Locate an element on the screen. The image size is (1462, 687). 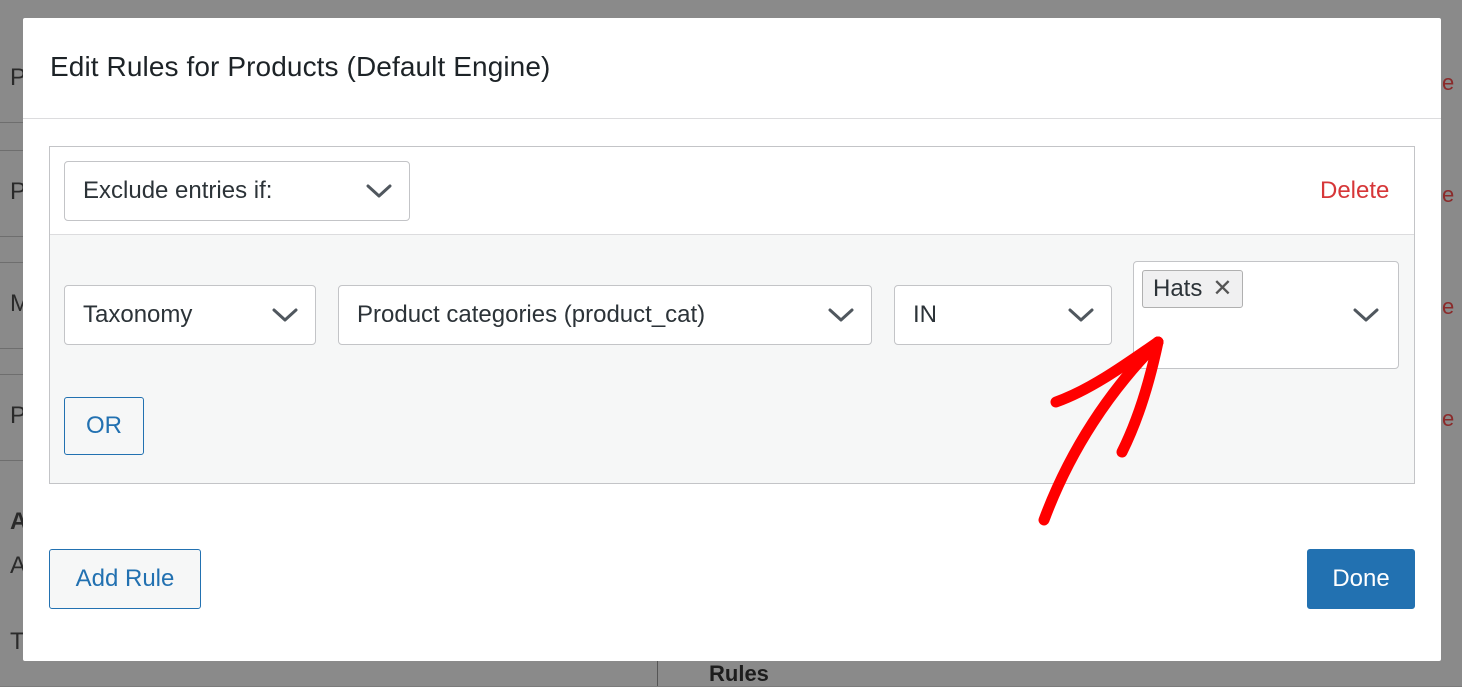
taxonomy-select: Product categories (product_cat) is located at coordinates (605, 315).